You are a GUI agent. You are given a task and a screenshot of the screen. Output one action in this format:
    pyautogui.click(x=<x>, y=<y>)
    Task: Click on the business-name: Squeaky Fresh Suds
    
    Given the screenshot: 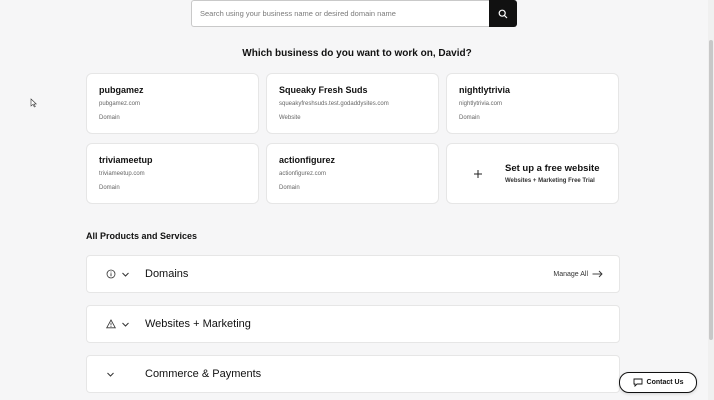 What is the action you would take?
    pyautogui.click(x=323, y=90)
    